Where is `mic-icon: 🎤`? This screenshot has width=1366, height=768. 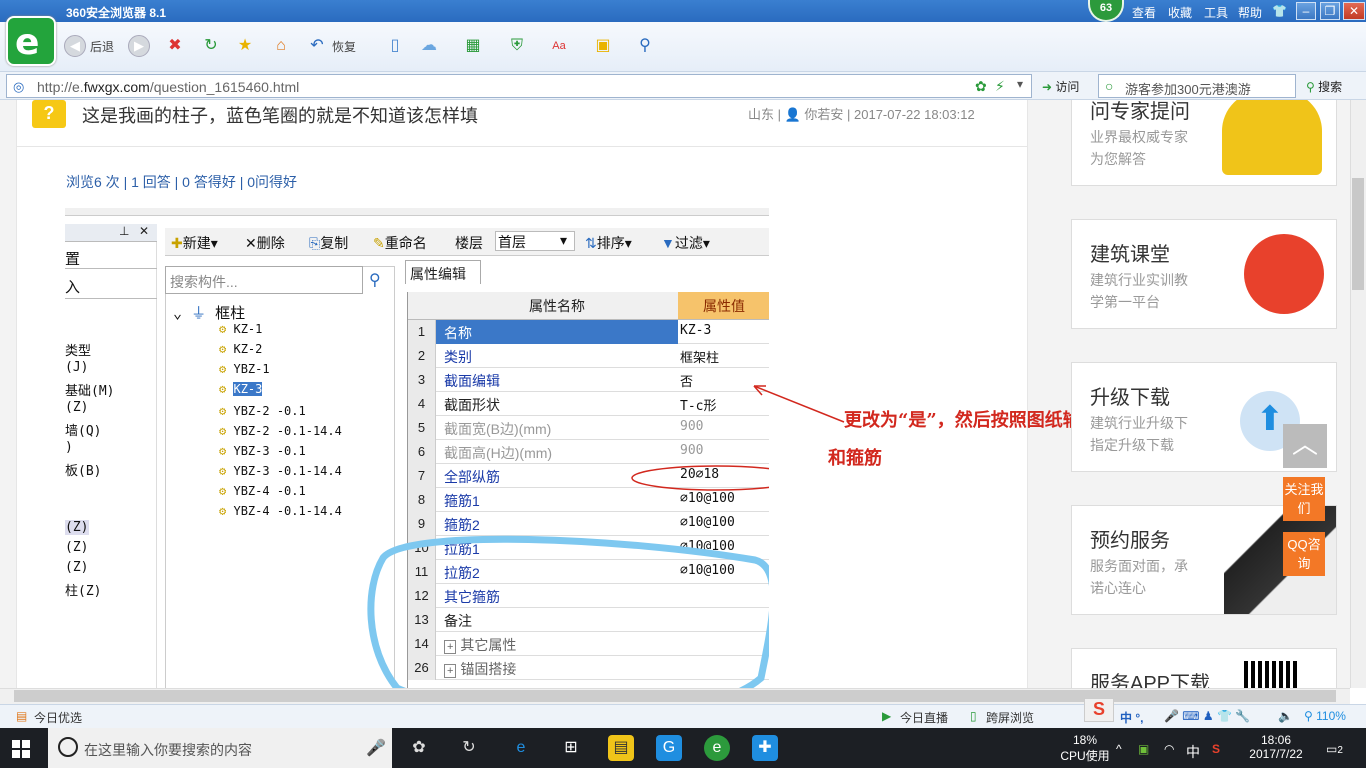 mic-icon: 🎤 is located at coordinates (376, 748).